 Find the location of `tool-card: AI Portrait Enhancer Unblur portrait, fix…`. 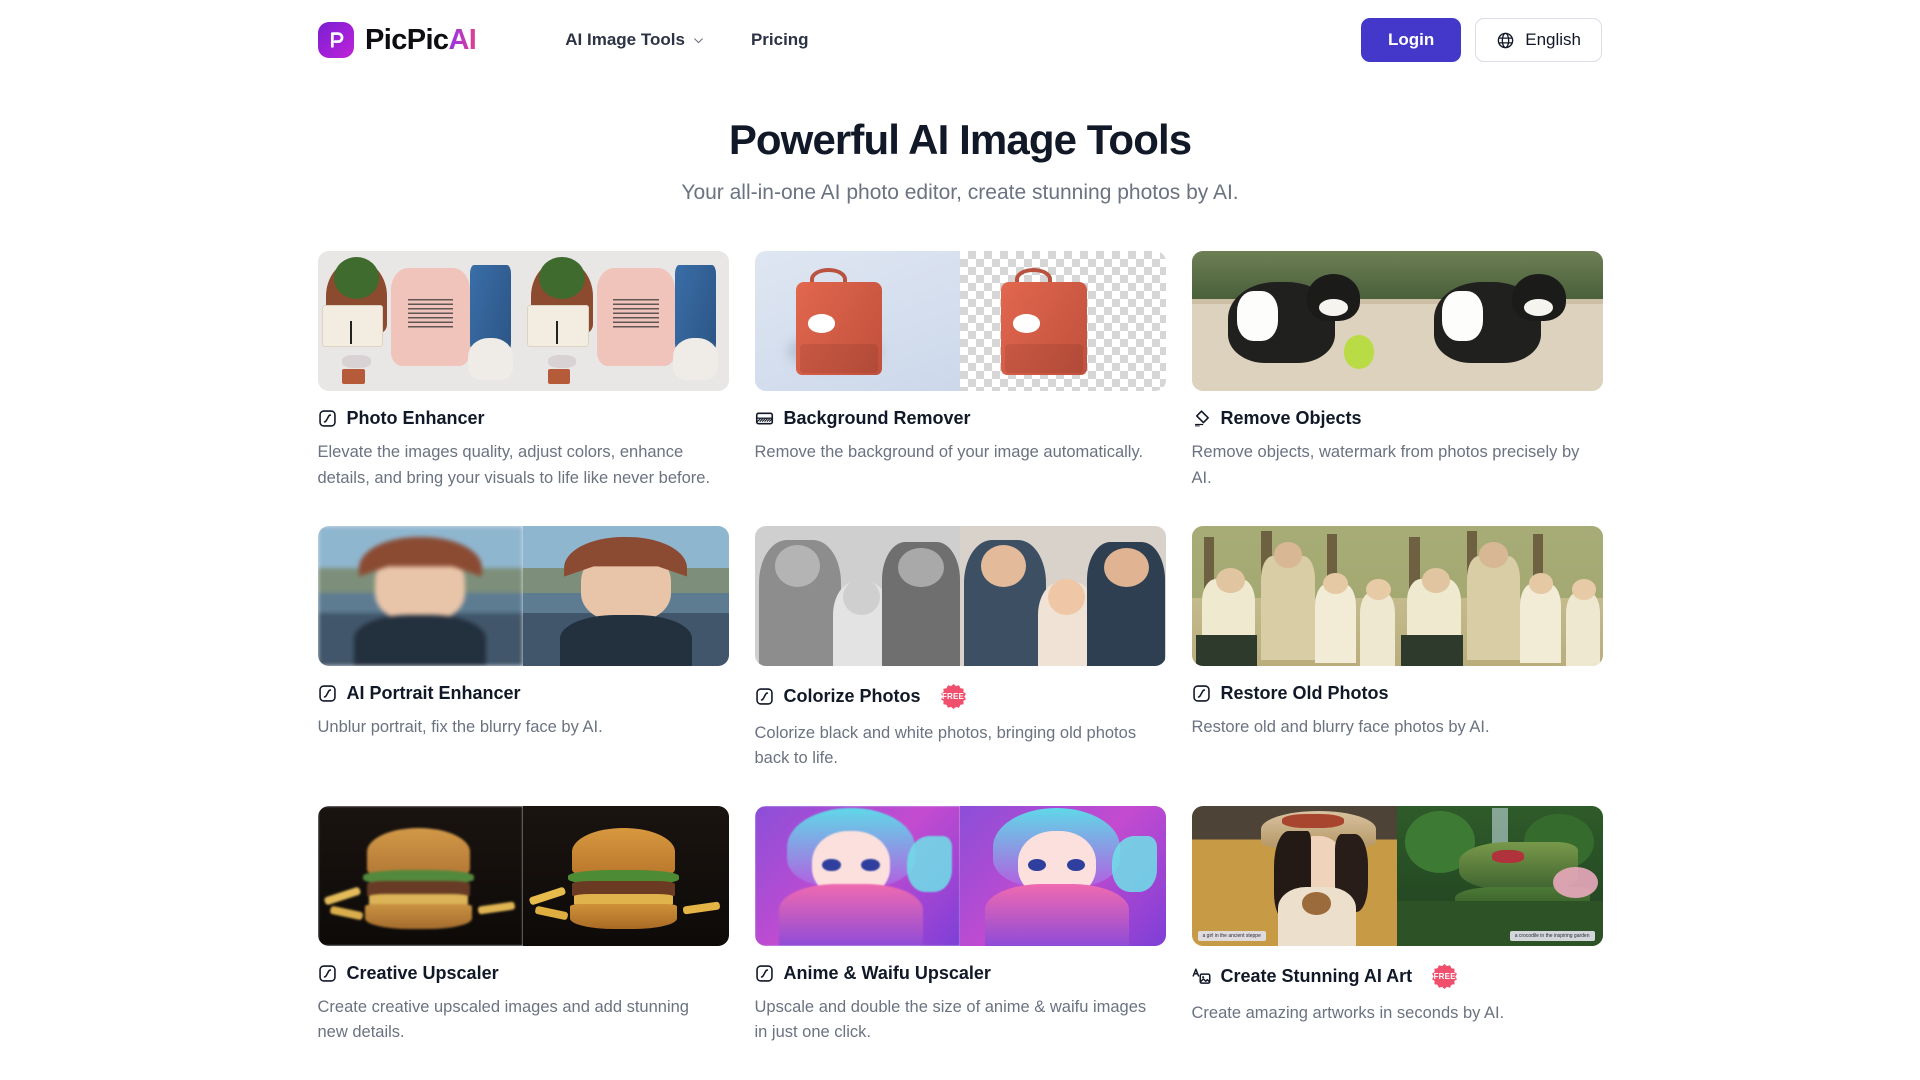

tool-card: AI Portrait Enhancer Unblur portrait, fix… is located at coordinates (523, 648).